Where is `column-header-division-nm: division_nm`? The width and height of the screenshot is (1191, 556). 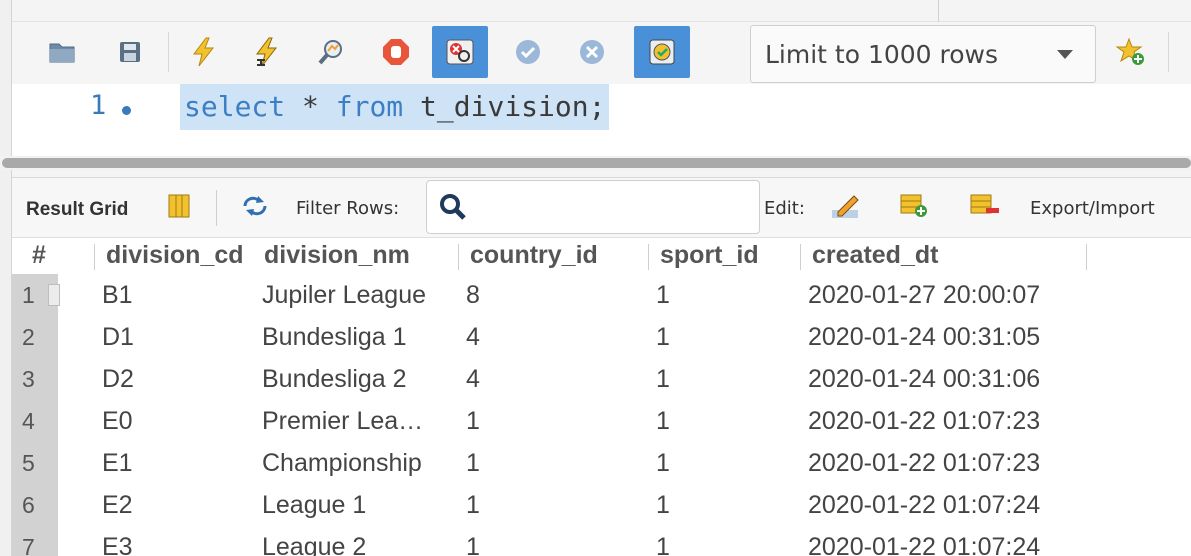
column-header-division-nm: division_nm is located at coordinates (358, 256).